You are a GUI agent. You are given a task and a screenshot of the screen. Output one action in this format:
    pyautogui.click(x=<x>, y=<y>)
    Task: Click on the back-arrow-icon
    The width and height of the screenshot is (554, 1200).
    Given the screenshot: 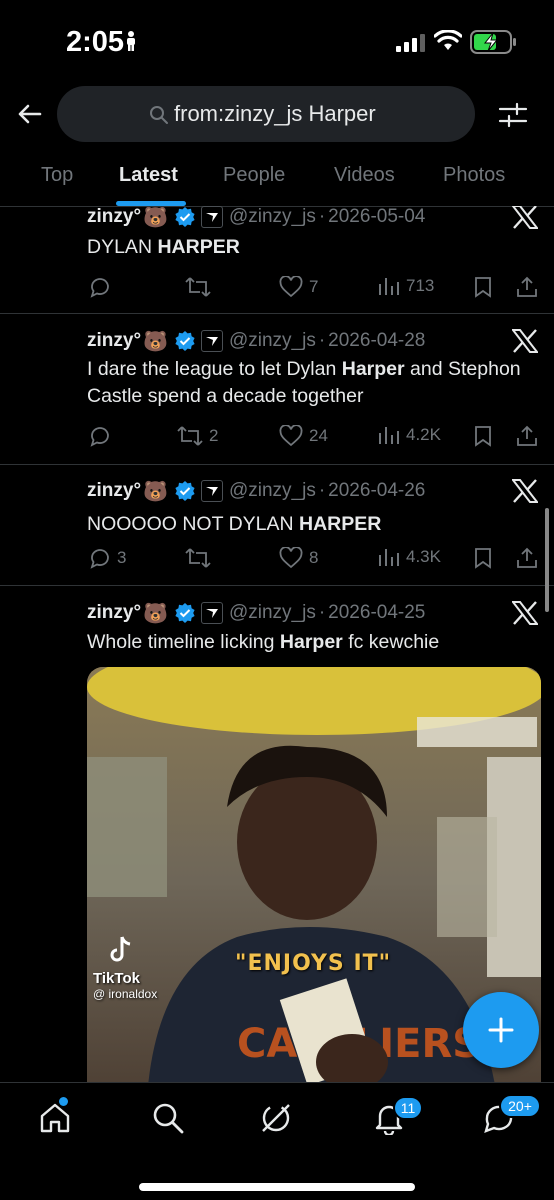 What is the action you would take?
    pyautogui.click(x=30, y=114)
    